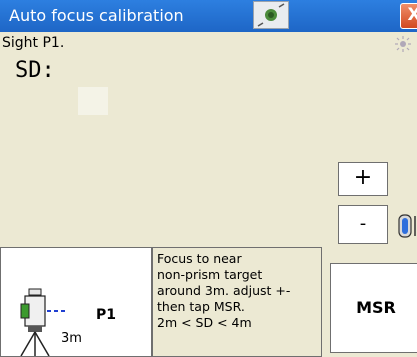 Image resolution: width=417 pixels, height=357 pixels. Describe the element at coordinates (403, 44) in the screenshot. I see `sun-icon` at that location.